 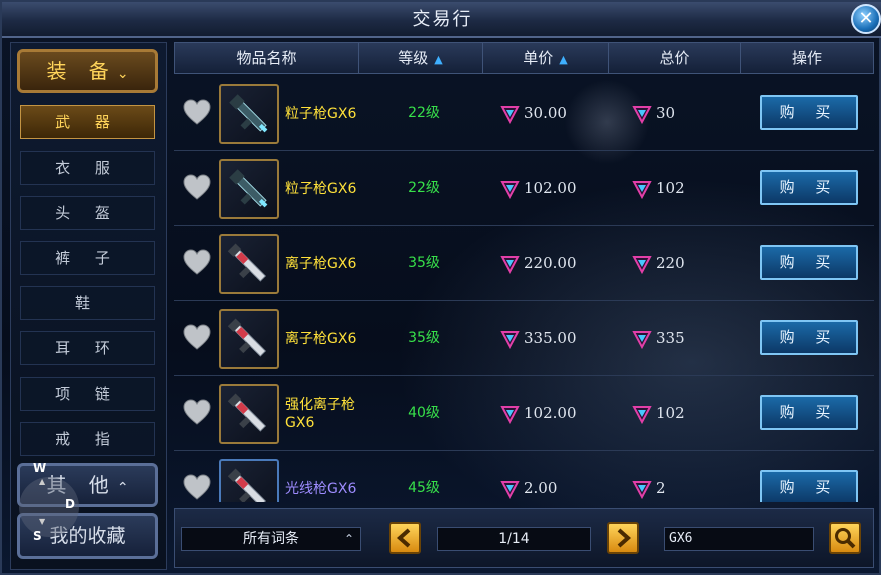 What do you see at coordinates (550, 263) in the screenshot?
I see `unit-price-value: 220.00` at bounding box center [550, 263].